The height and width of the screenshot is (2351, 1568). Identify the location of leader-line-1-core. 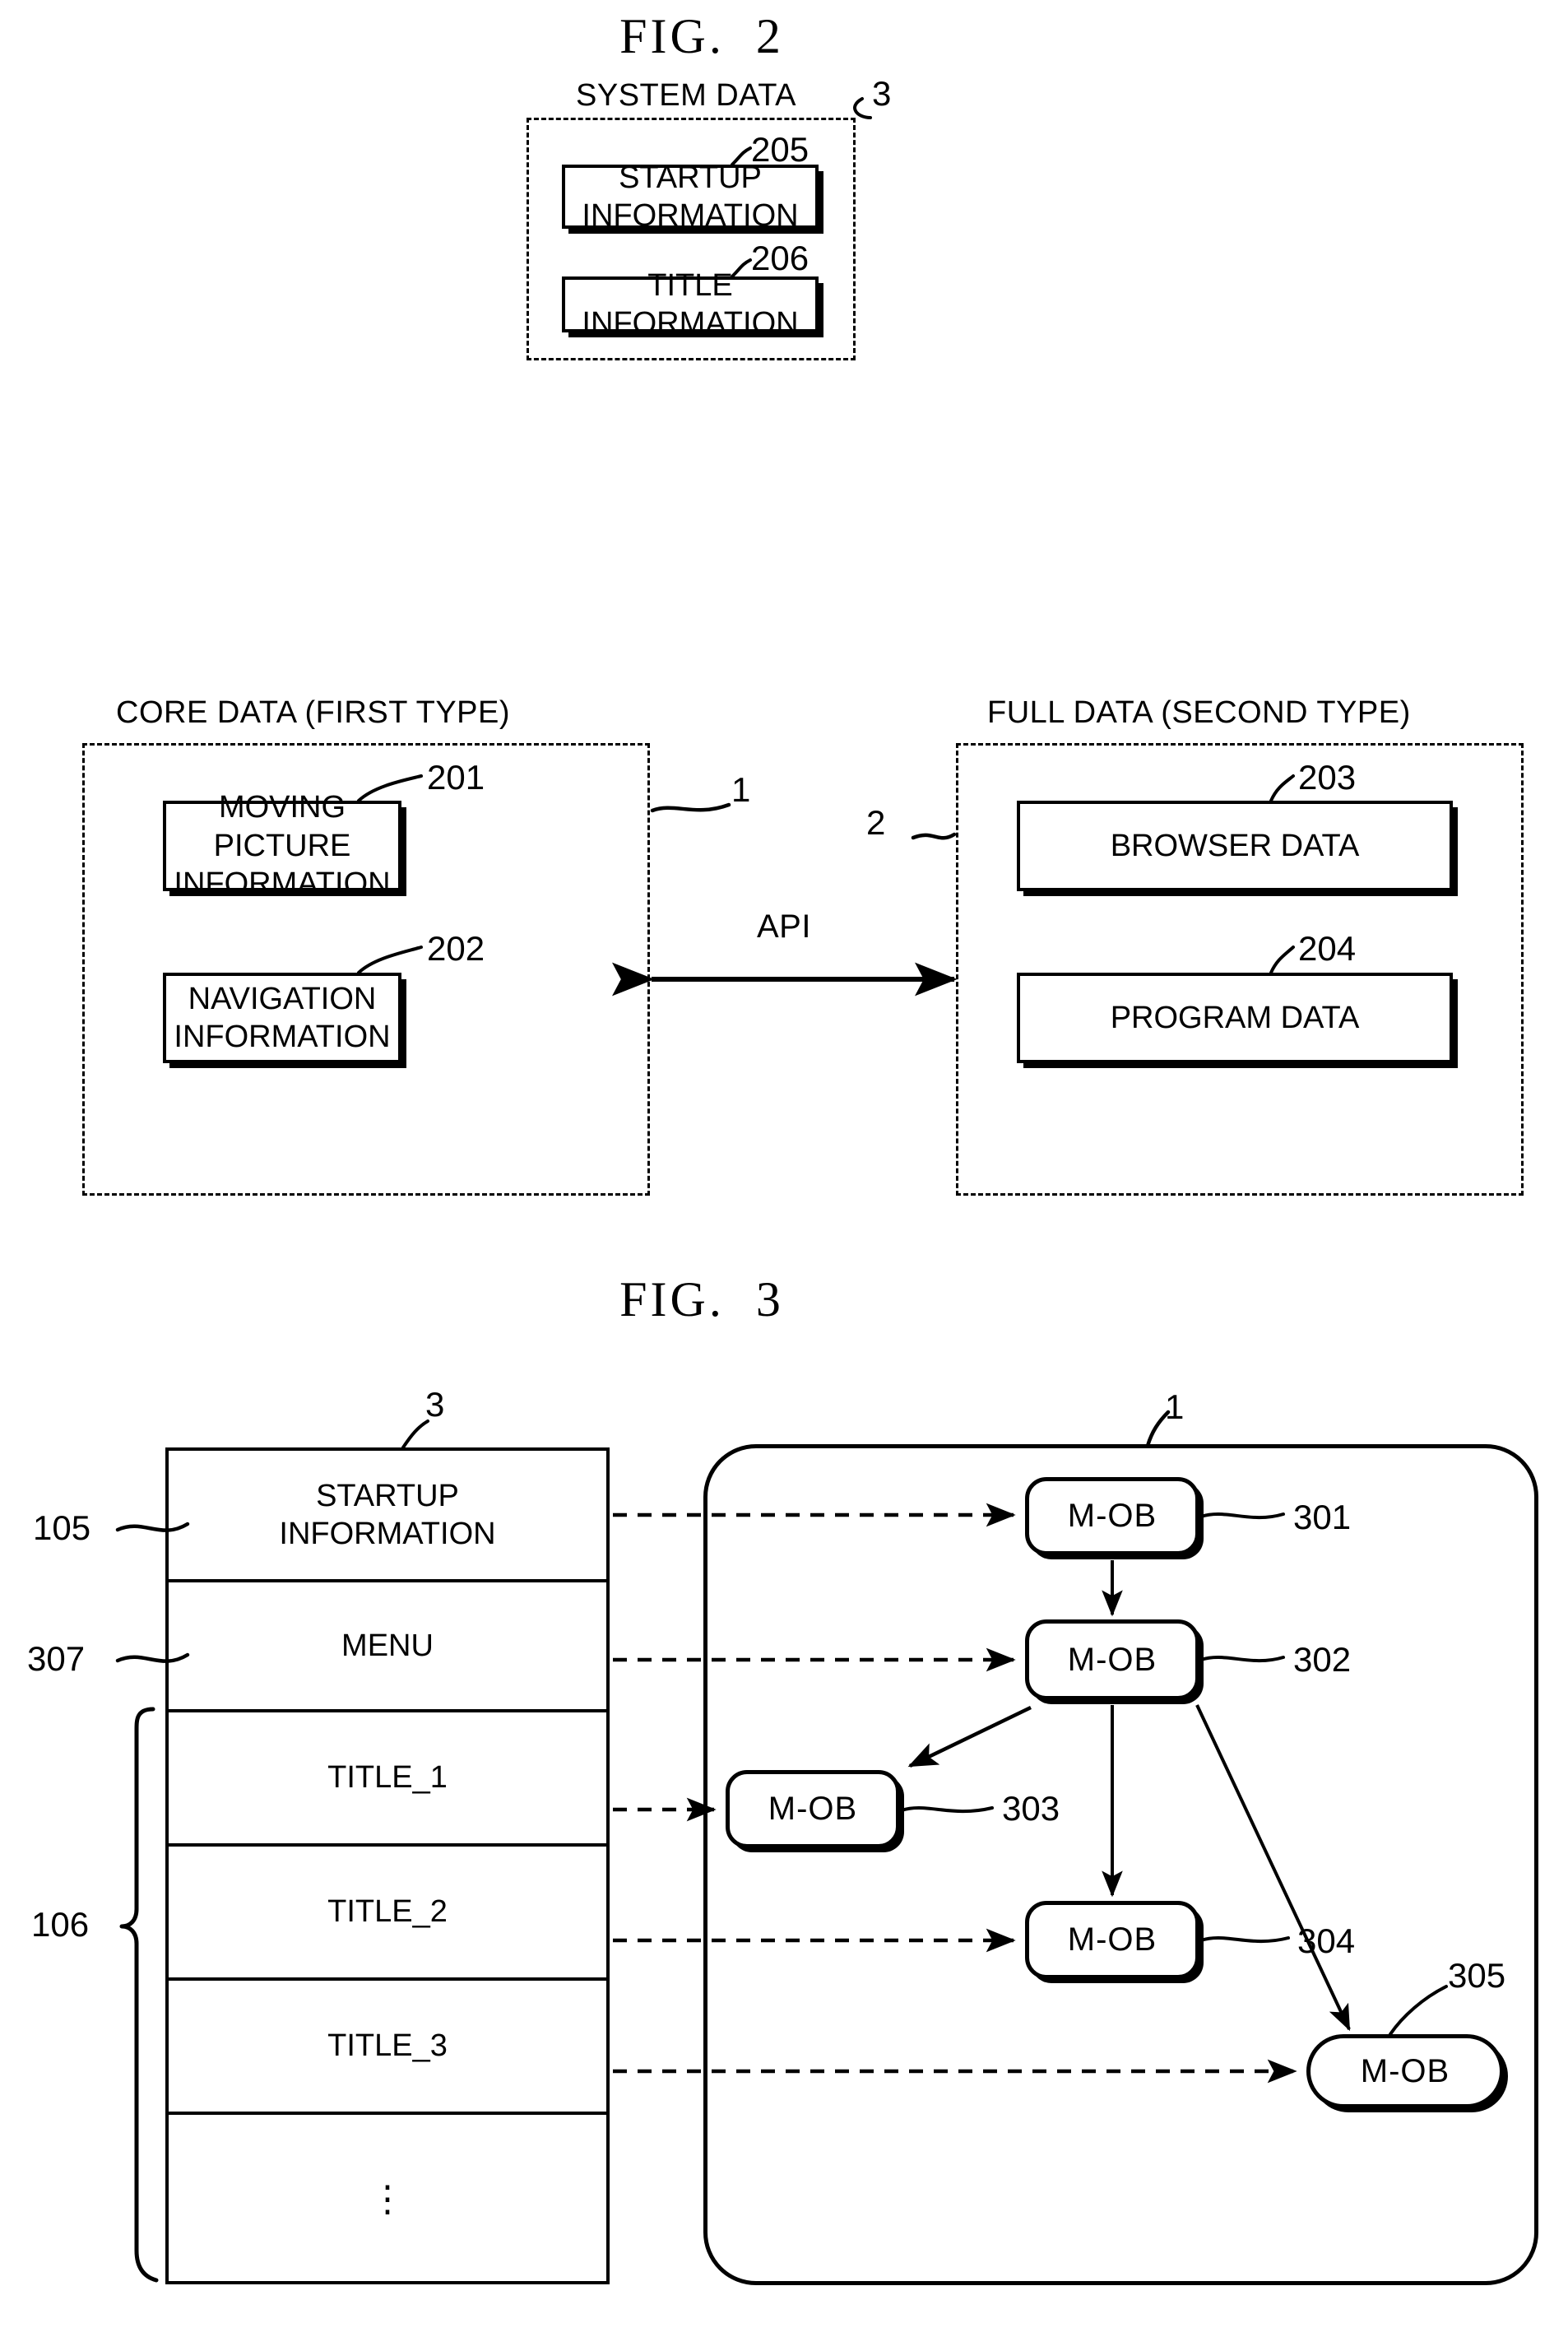
(690, 807).